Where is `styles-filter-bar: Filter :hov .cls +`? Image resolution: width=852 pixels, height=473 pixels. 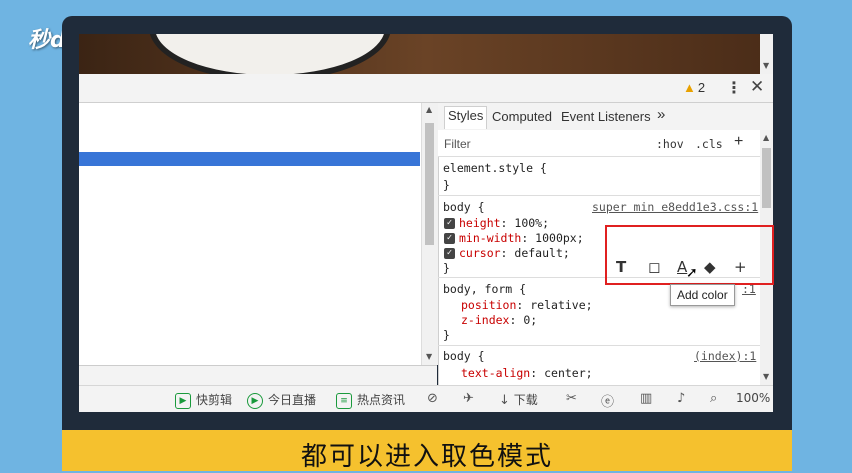
styles-filter-bar: Filter :hov .cls + is located at coordinates (599, 143).